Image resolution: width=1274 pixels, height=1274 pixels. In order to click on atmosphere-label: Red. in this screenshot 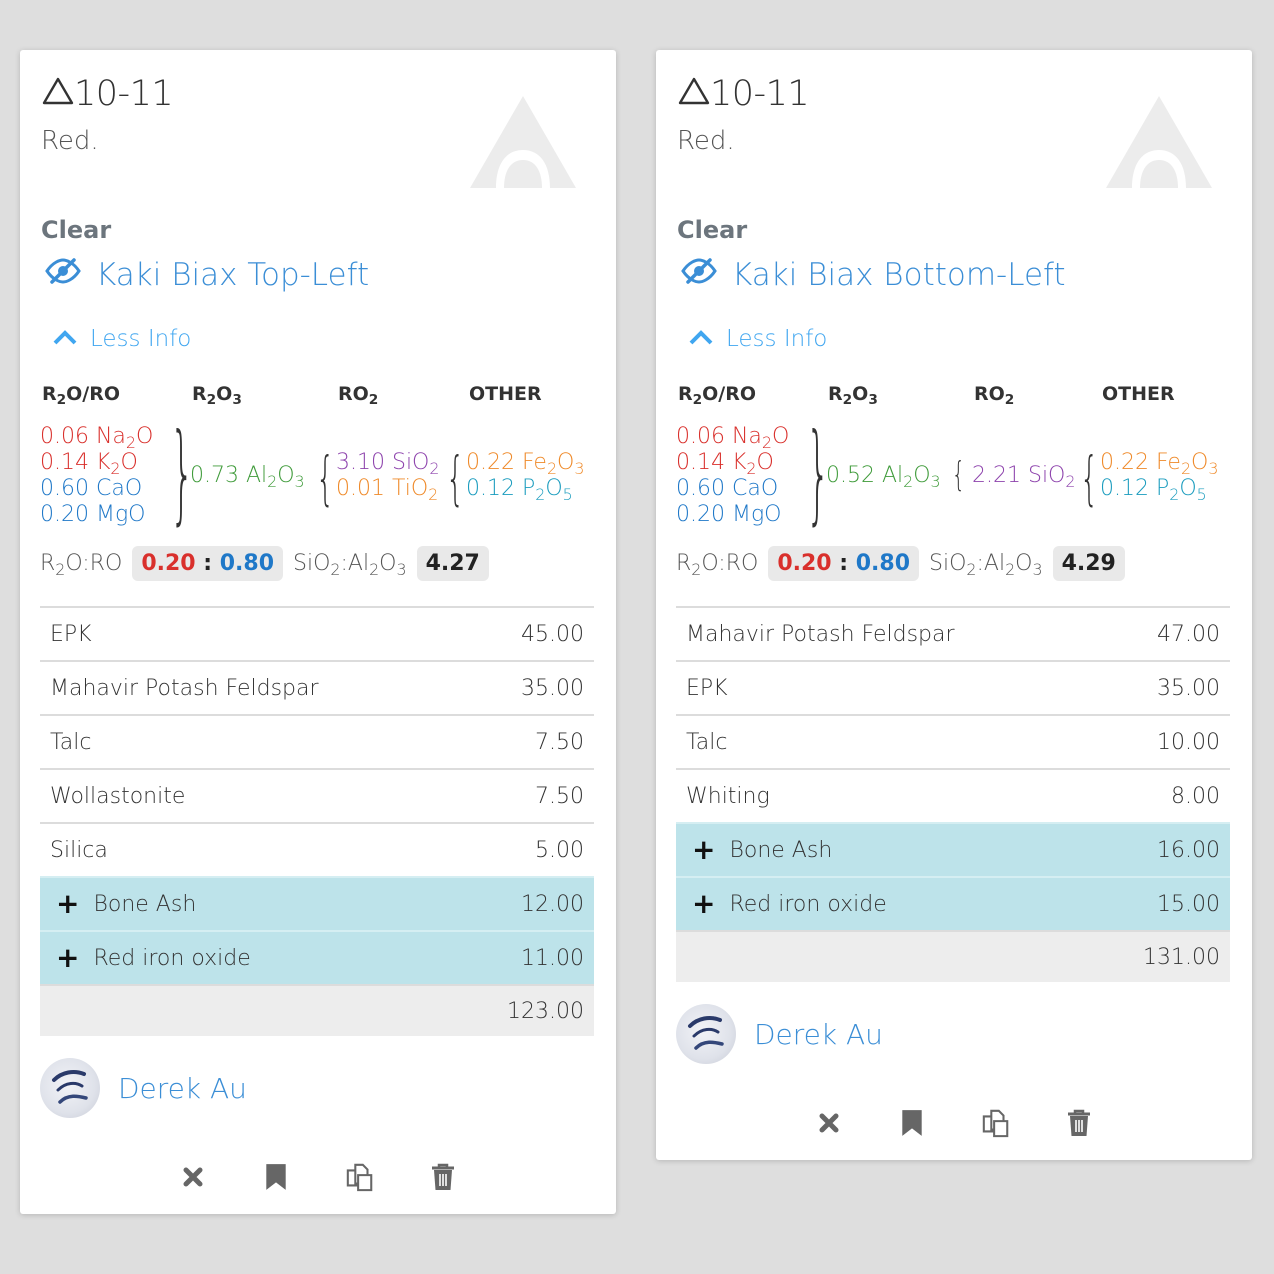, I will do `click(706, 141)`.